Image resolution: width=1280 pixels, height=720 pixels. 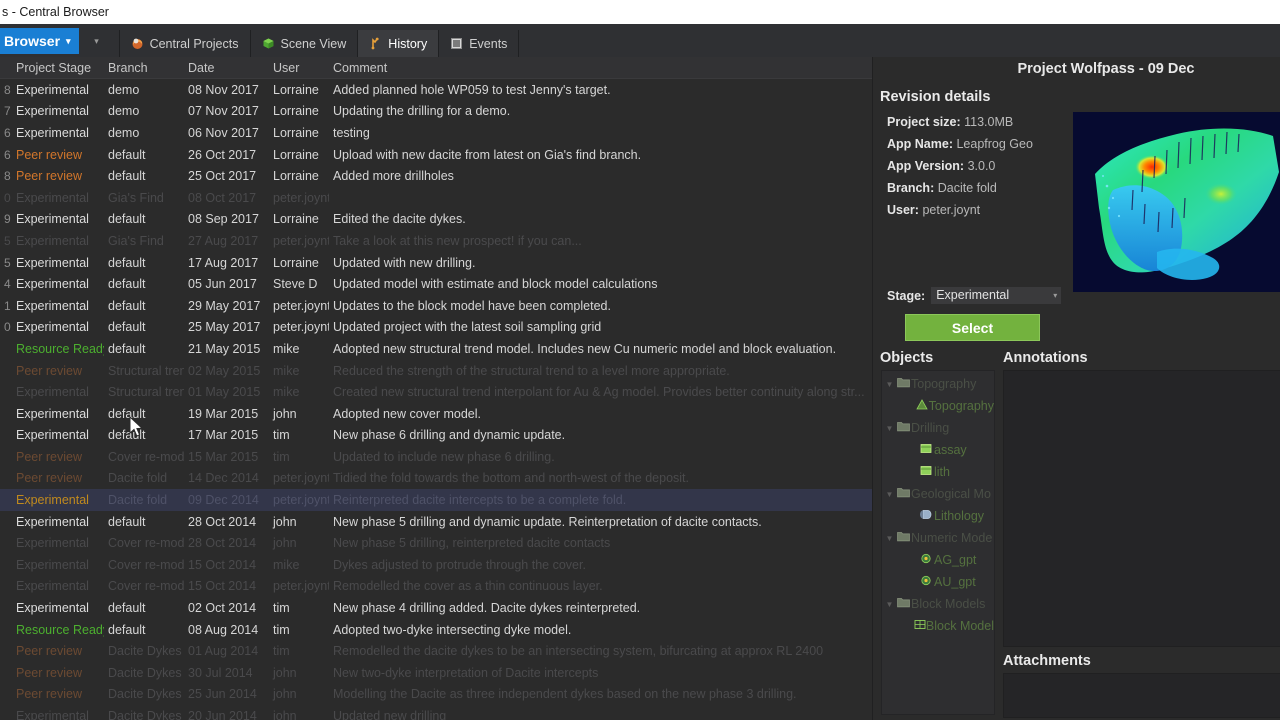 What do you see at coordinates (32, 41) in the screenshot?
I see `browser-menu-label: Browser` at bounding box center [32, 41].